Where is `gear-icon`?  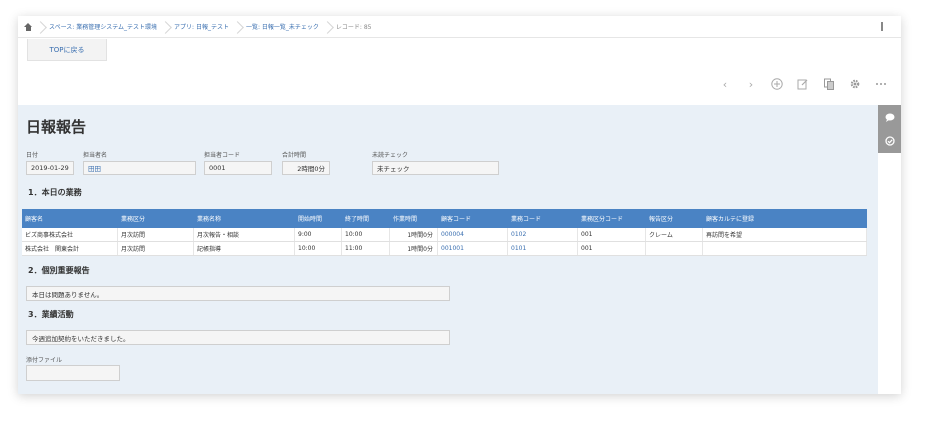
gear-icon is located at coordinates (855, 84).